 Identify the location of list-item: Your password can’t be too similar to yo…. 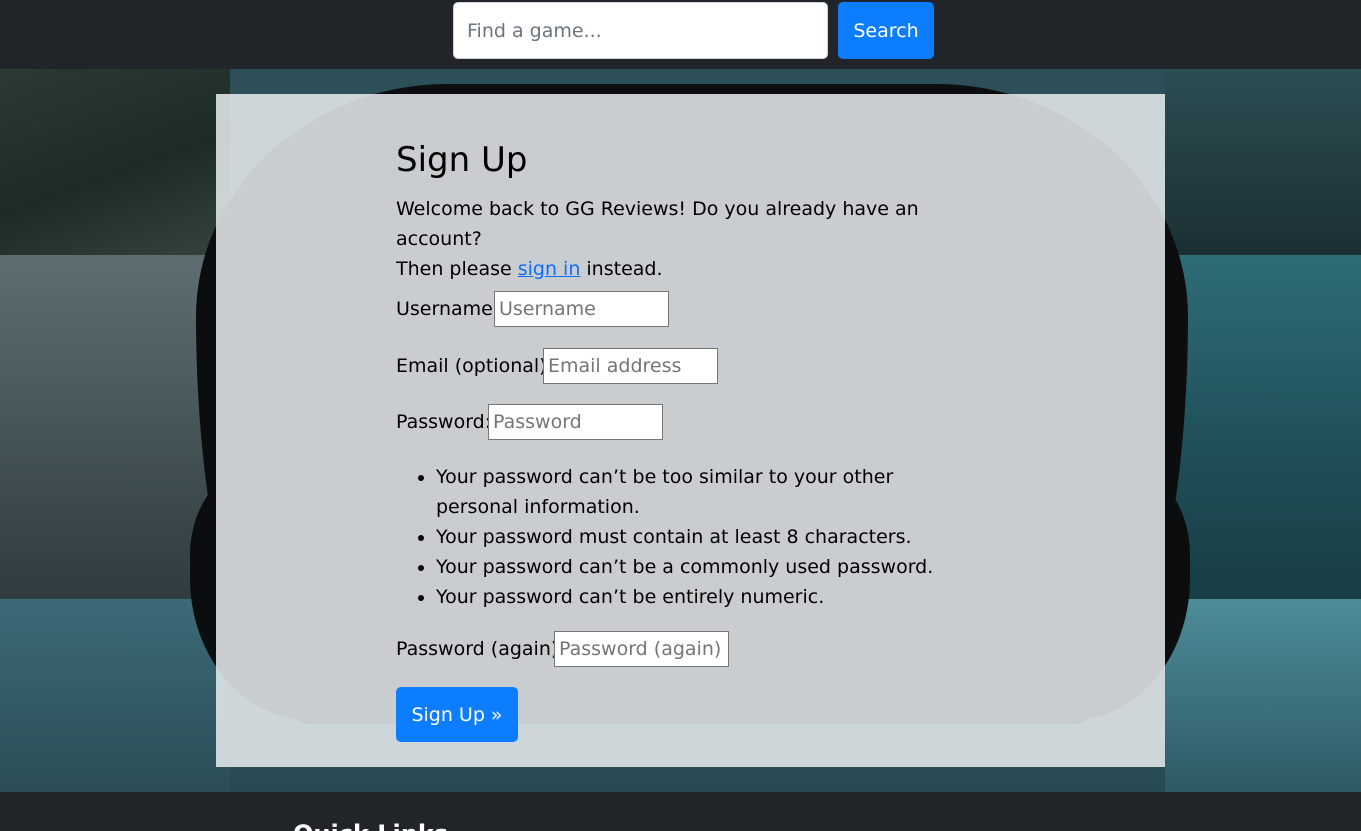
(706, 492).